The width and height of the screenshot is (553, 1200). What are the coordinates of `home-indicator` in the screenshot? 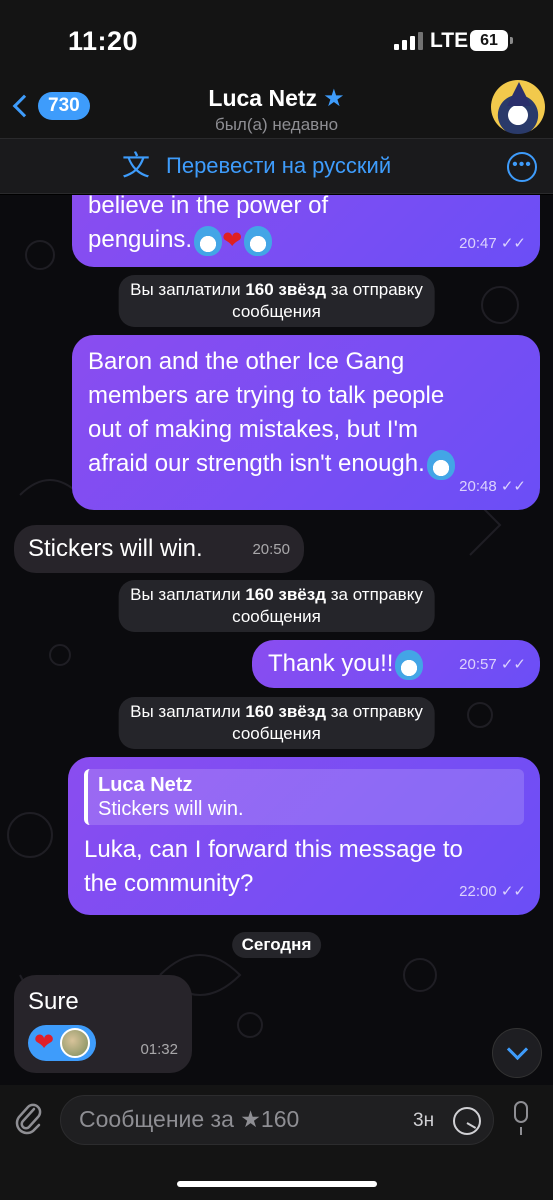 It's located at (277, 1184).